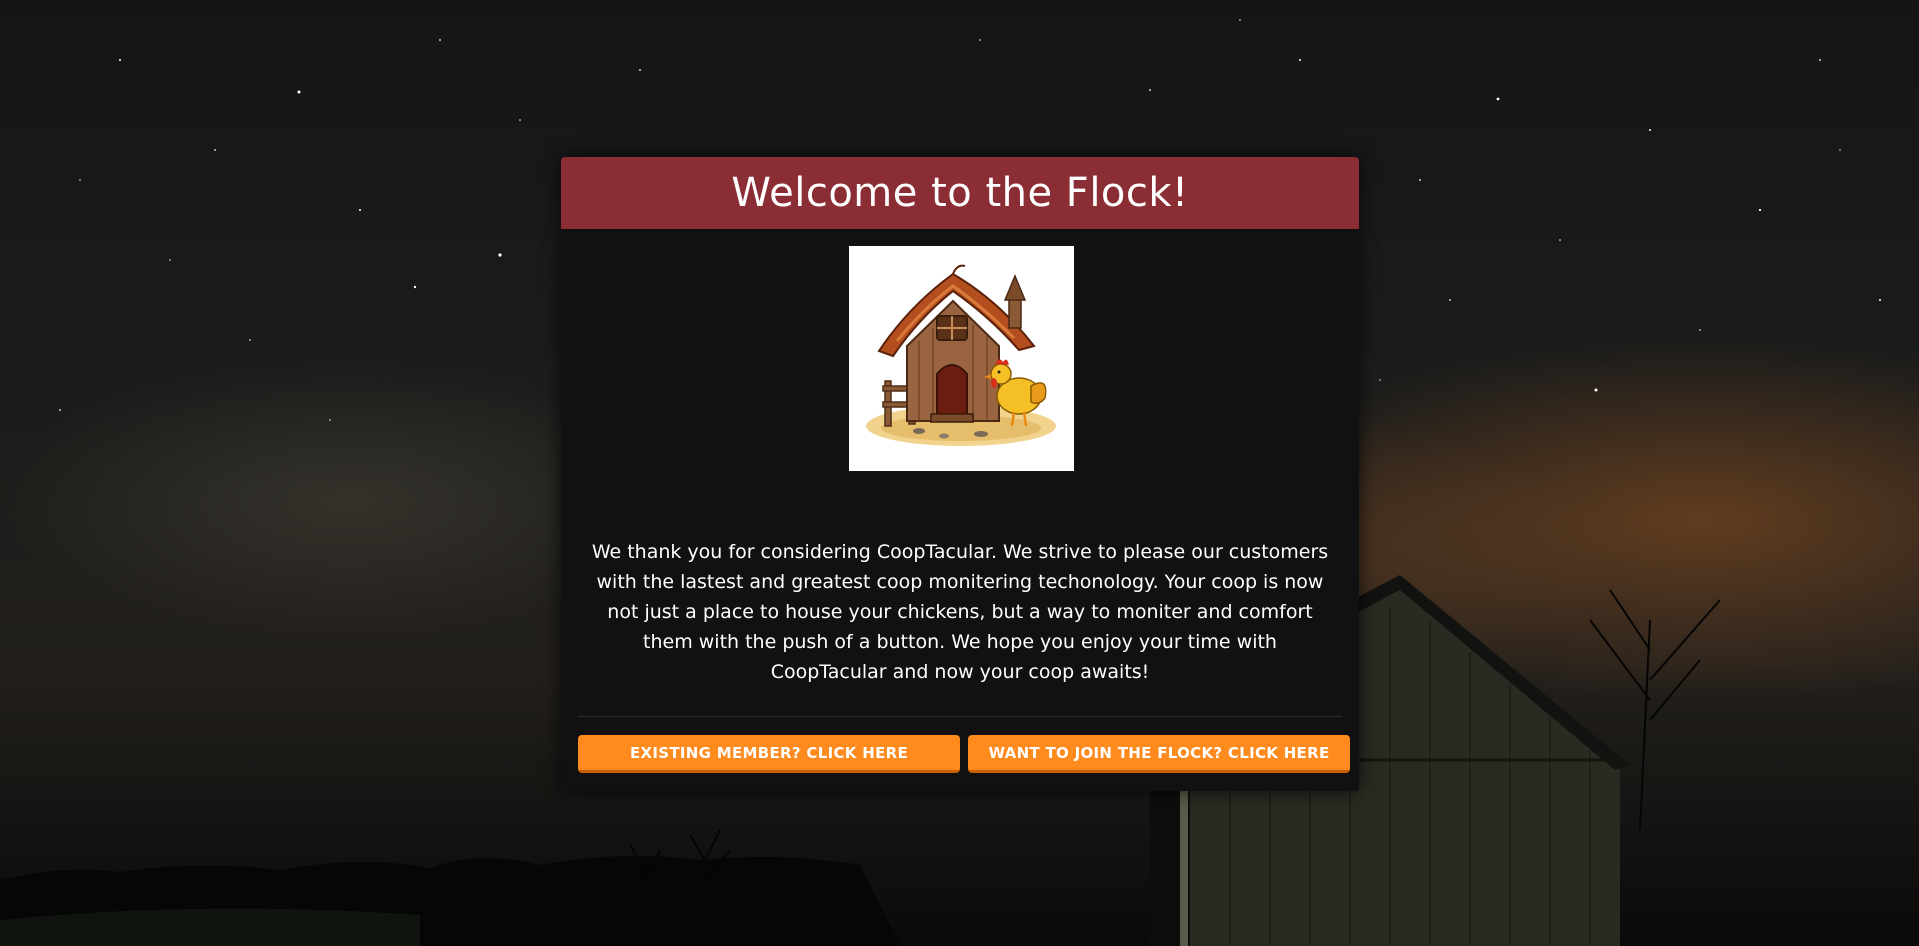 This screenshot has height=946, width=1919. I want to click on modal-header: Welcome to the Flock!, so click(960, 193).